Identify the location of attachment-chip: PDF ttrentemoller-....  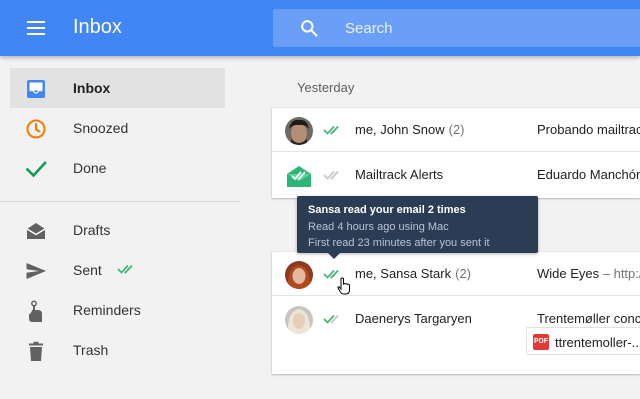
(583, 341).